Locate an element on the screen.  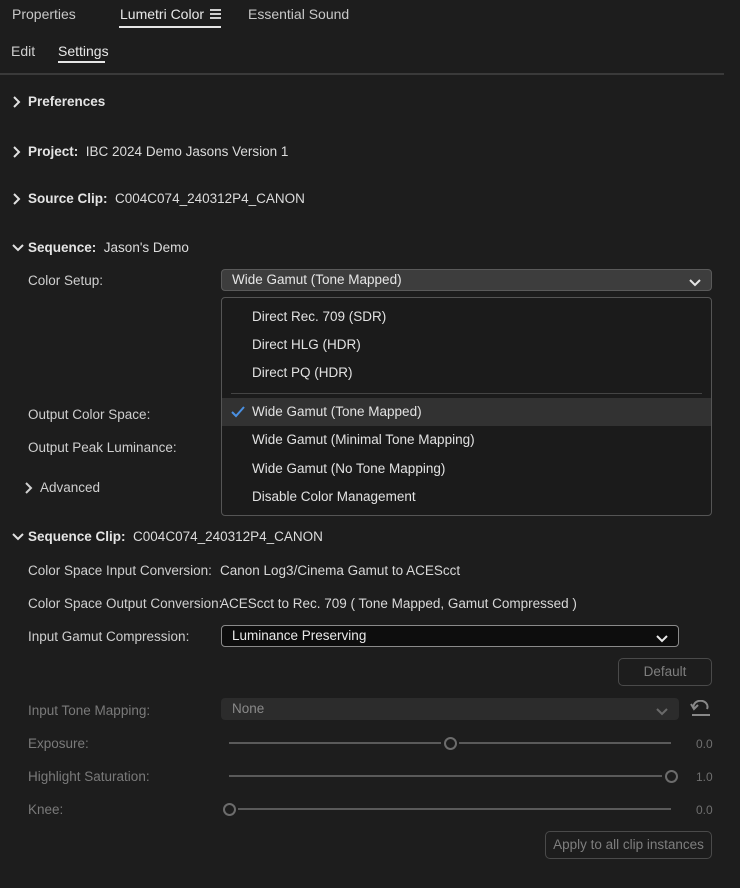
active-subtab-underline is located at coordinates (81, 62).